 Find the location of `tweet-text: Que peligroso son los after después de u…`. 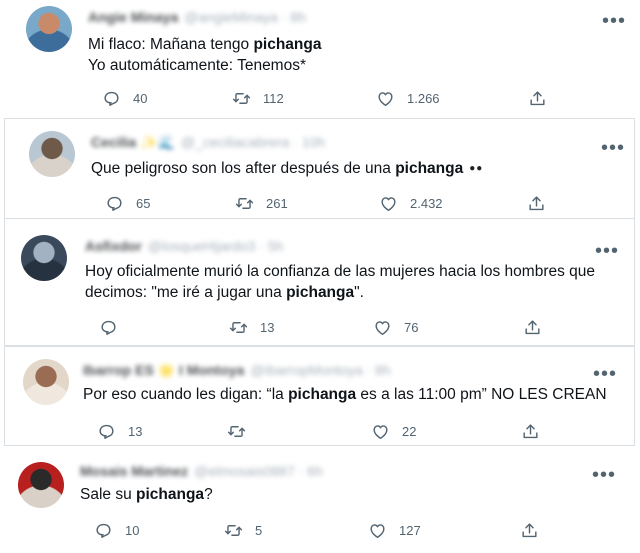

tweet-text: Que peligroso son los after después de u… is located at coordinates (287, 168).